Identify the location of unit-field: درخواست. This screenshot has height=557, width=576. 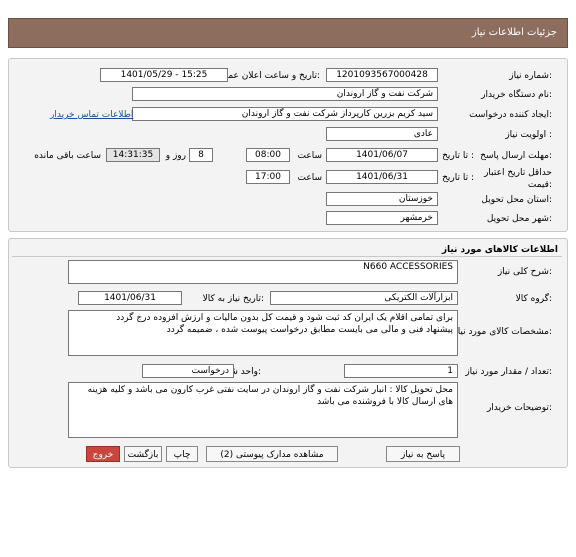
(188, 371).